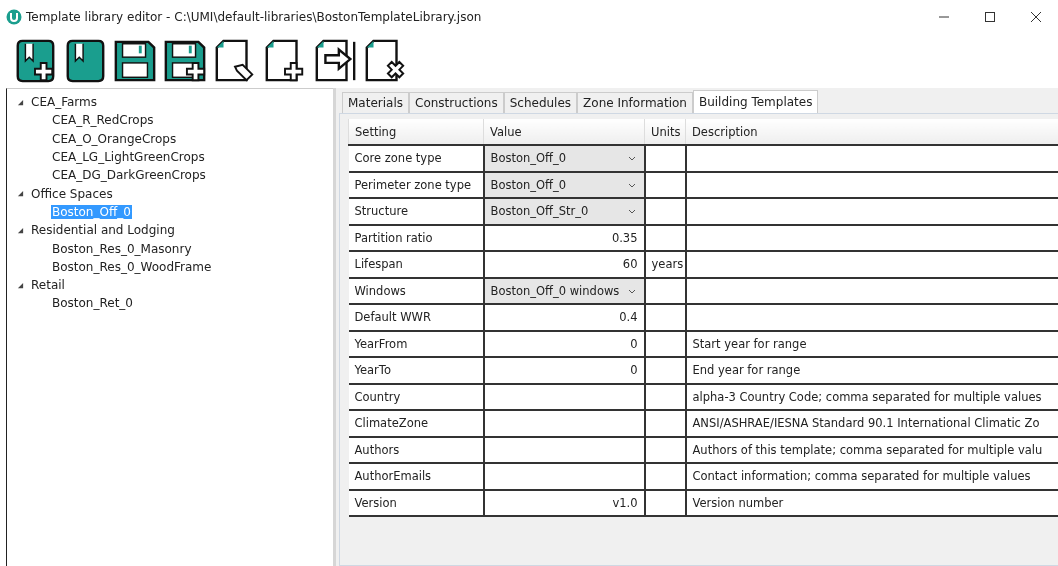  Describe the element at coordinates (635, 102) in the screenshot. I see `tab: Zone Information` at that location.